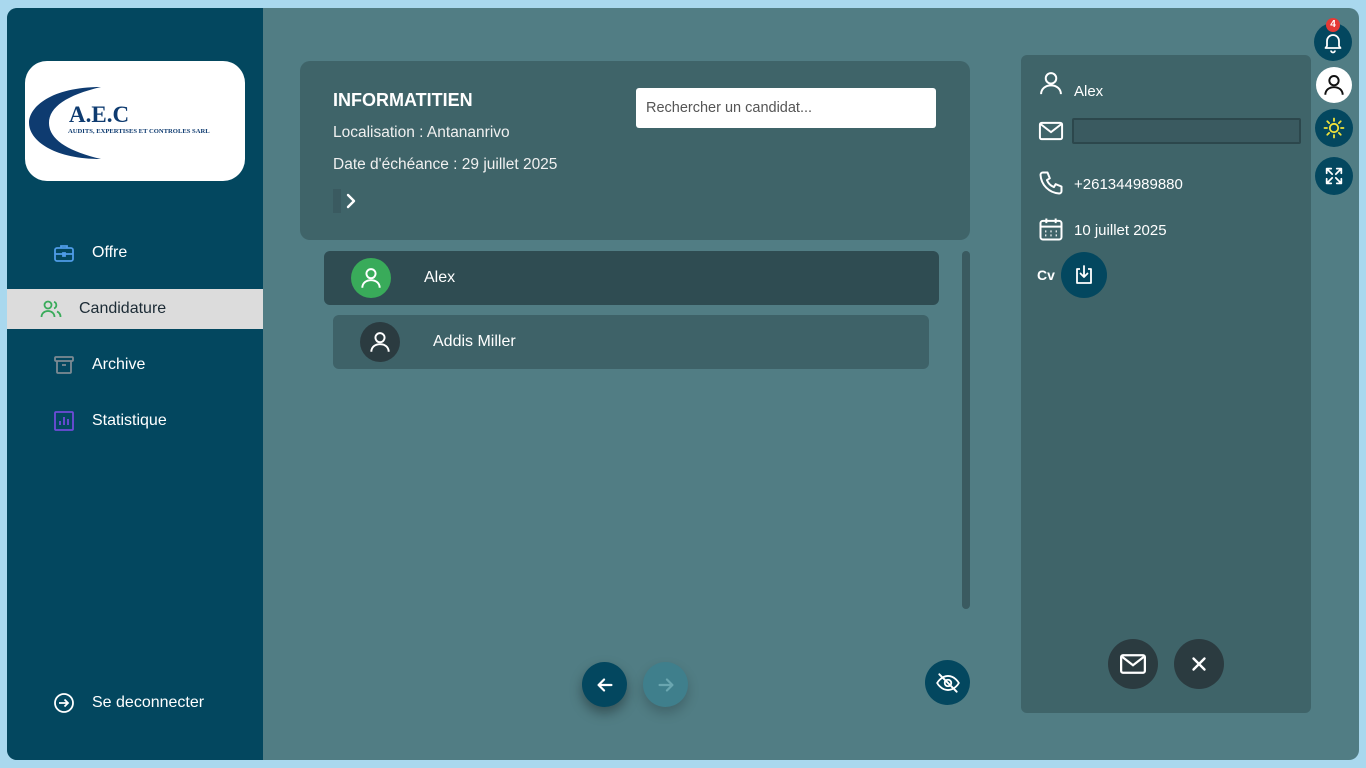 The height and width of the screenshot is (768, 1366). I want to click on profile-button, so click(1334, 85).